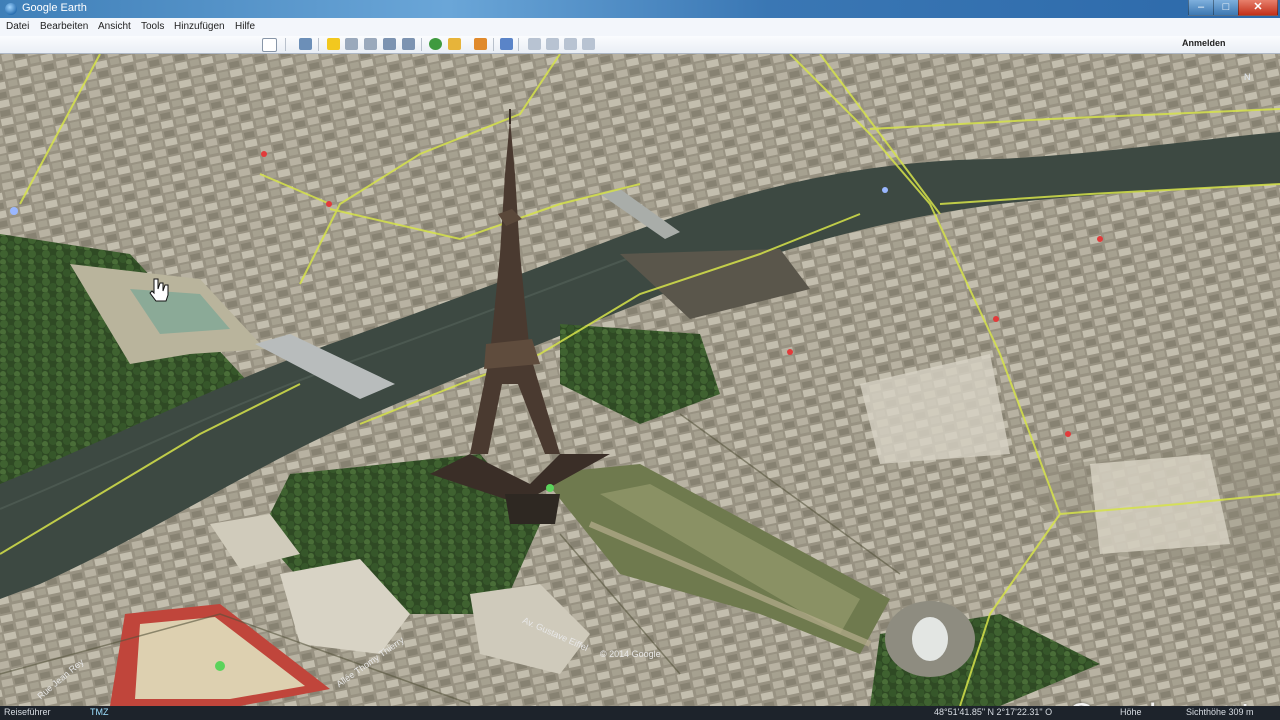 This screenshot has width=1280, height=720. Describe the element at coordinates (506, 44) in the screenshot. I see `ruler-icon` at that location.